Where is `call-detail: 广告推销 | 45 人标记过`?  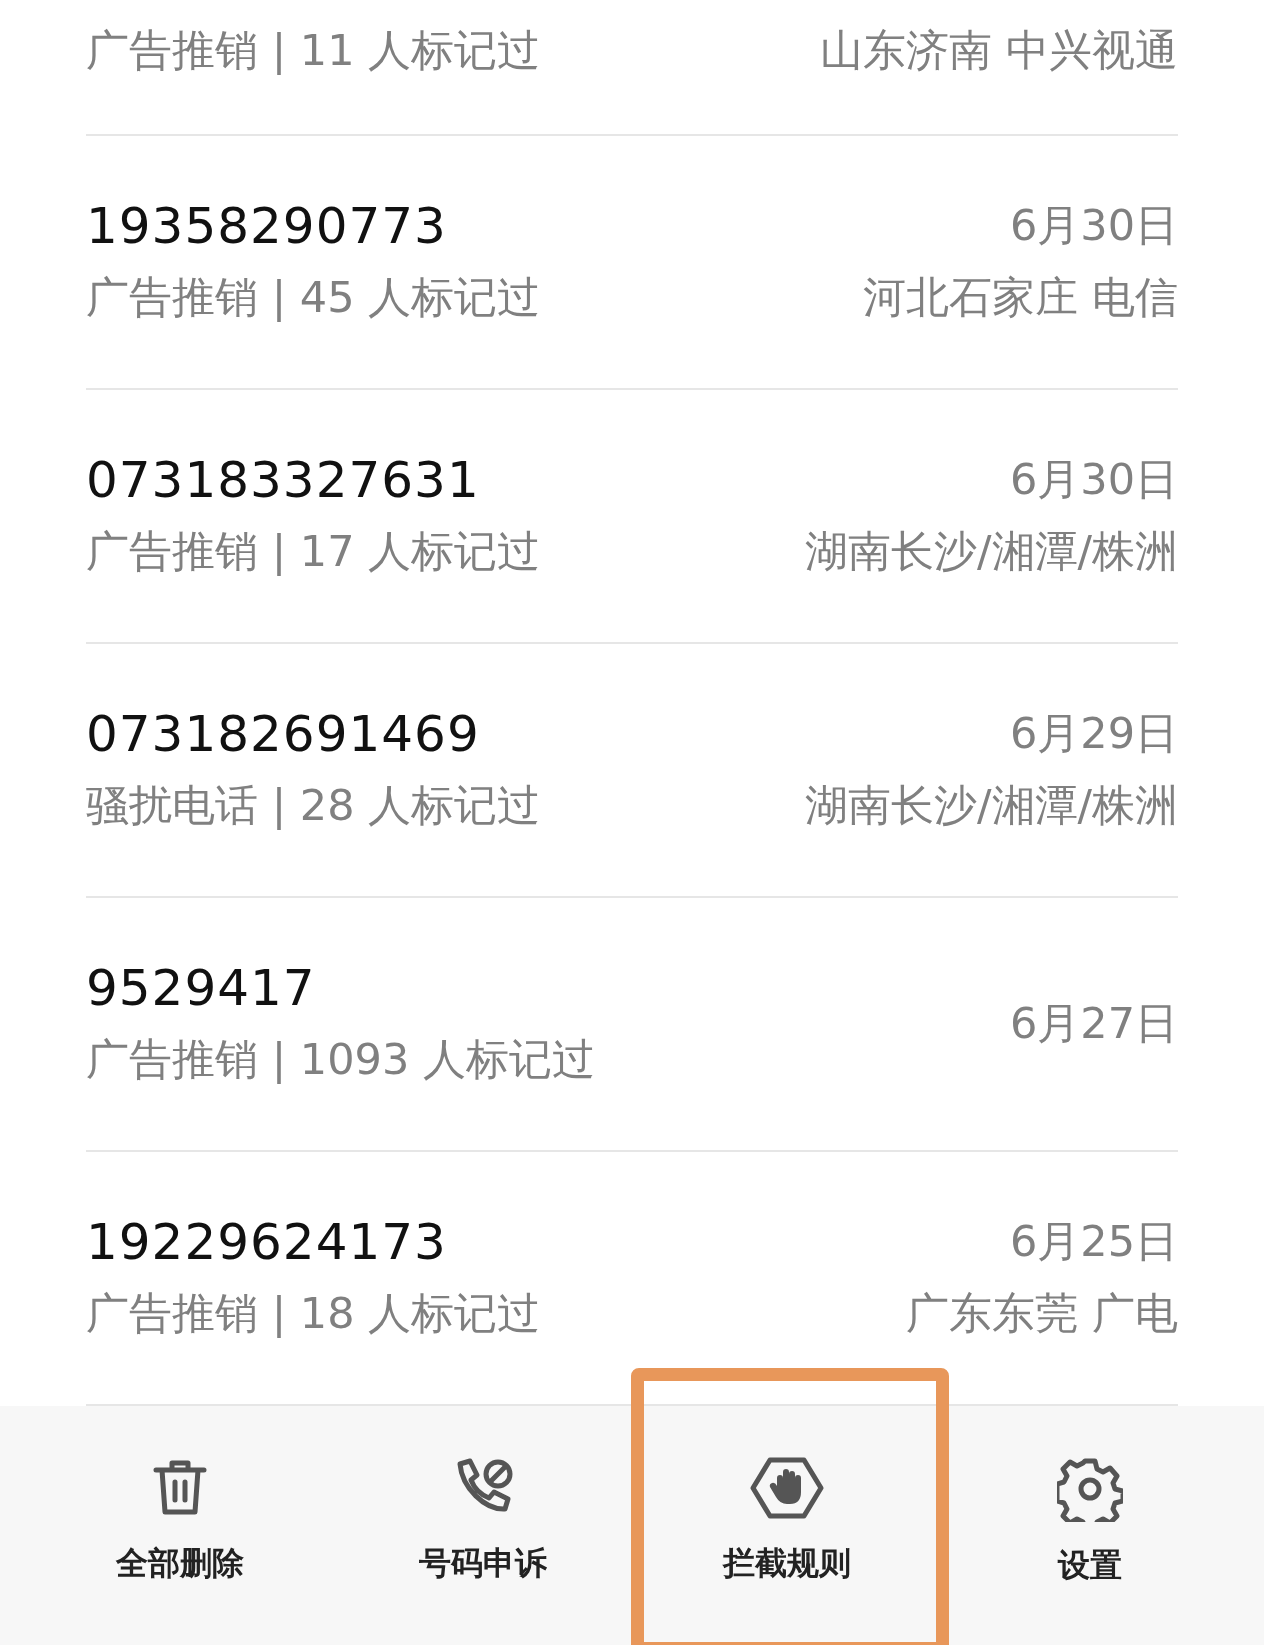
call-detail: 广告推销 | 45 人标记过 is located at coordinates (313, 297).